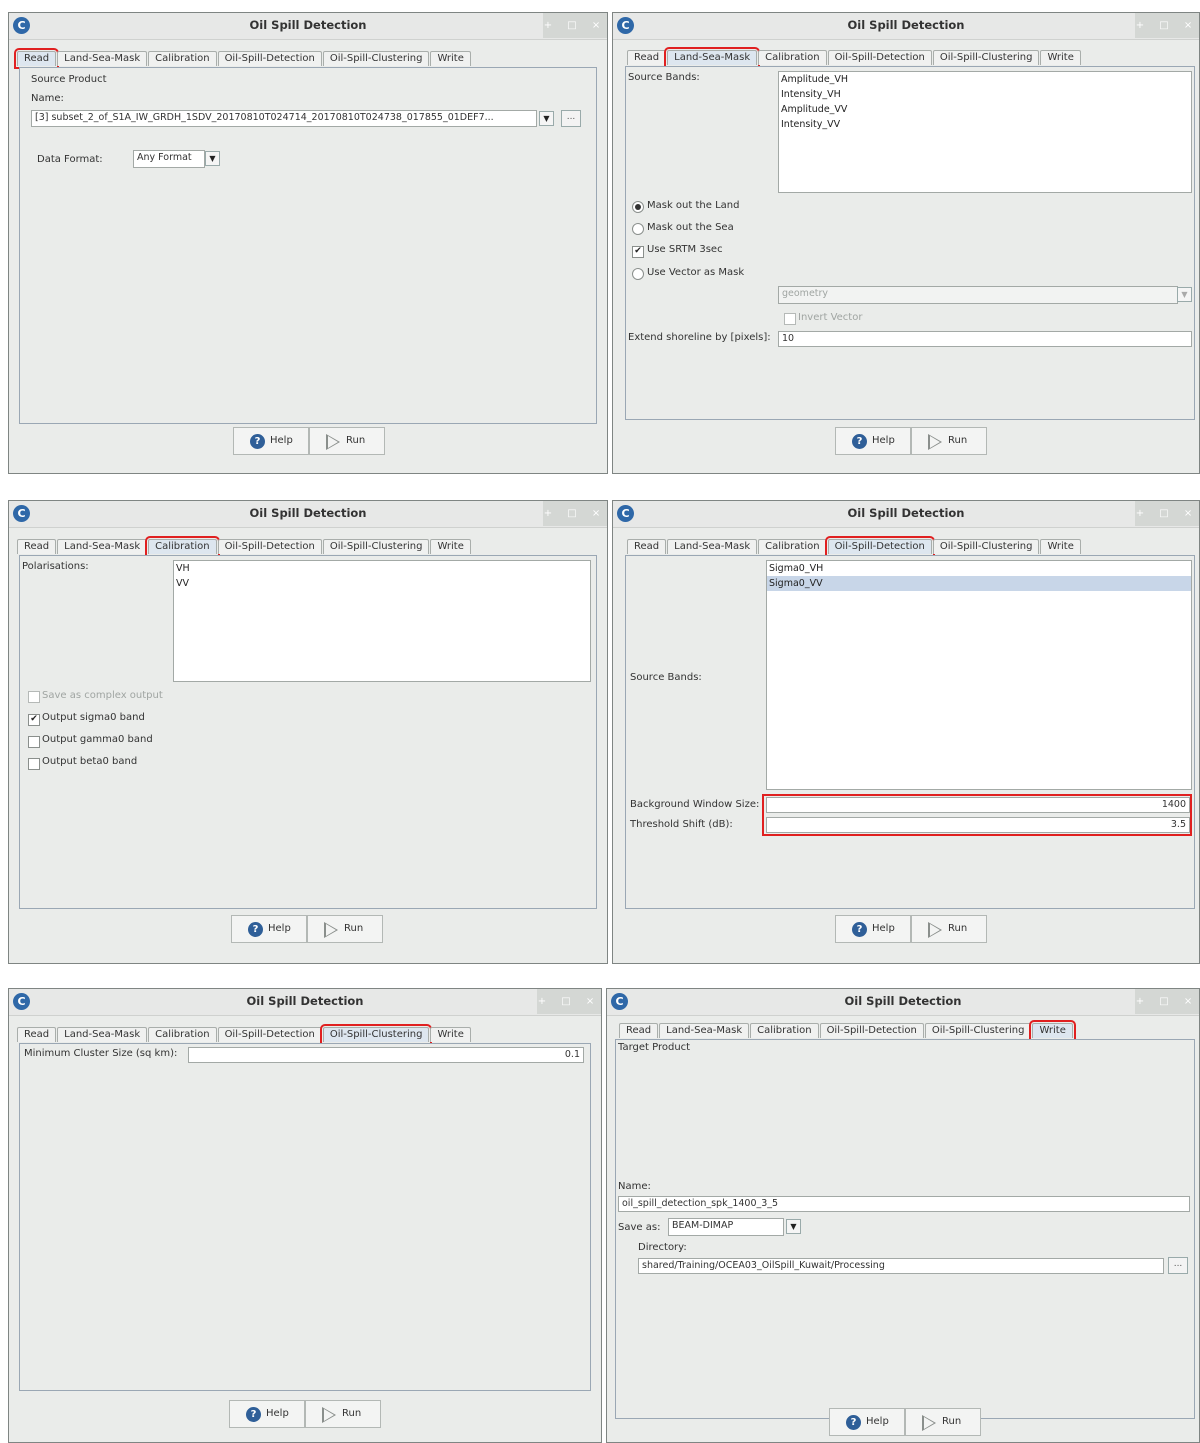 The image size is (1200, 1443). I want to click on list-item: VV, so click(382, 583).